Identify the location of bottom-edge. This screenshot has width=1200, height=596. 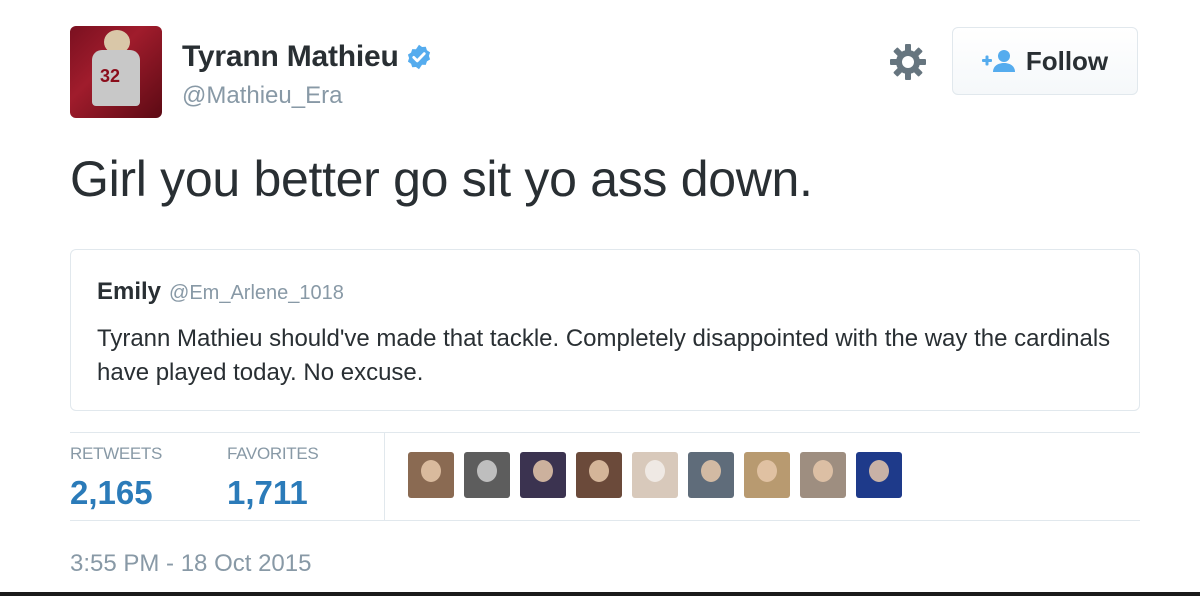
(600, 594).